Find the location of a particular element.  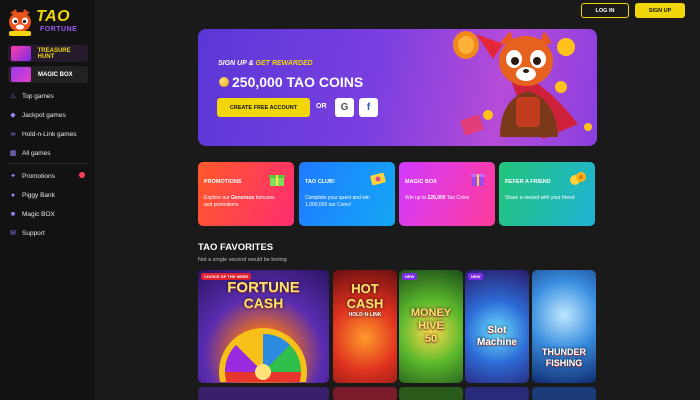

logo-name-bottom: FORTUNE is located at coordinates (59, 29).